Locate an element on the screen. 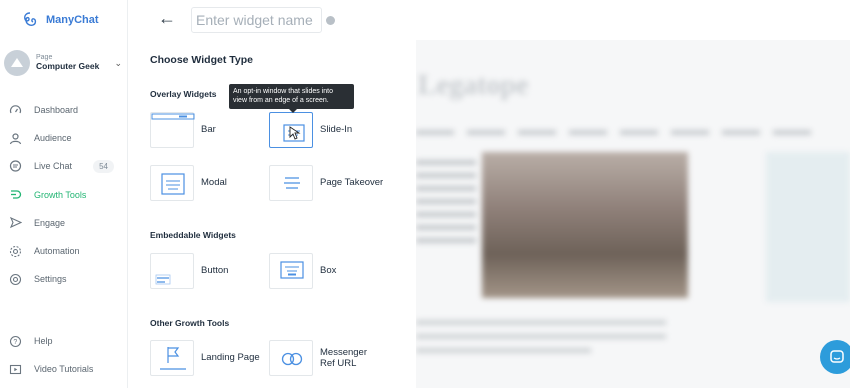 The width and height of the screenshot is (850, 388). widget-name-input is located at coordinates (256, 20).